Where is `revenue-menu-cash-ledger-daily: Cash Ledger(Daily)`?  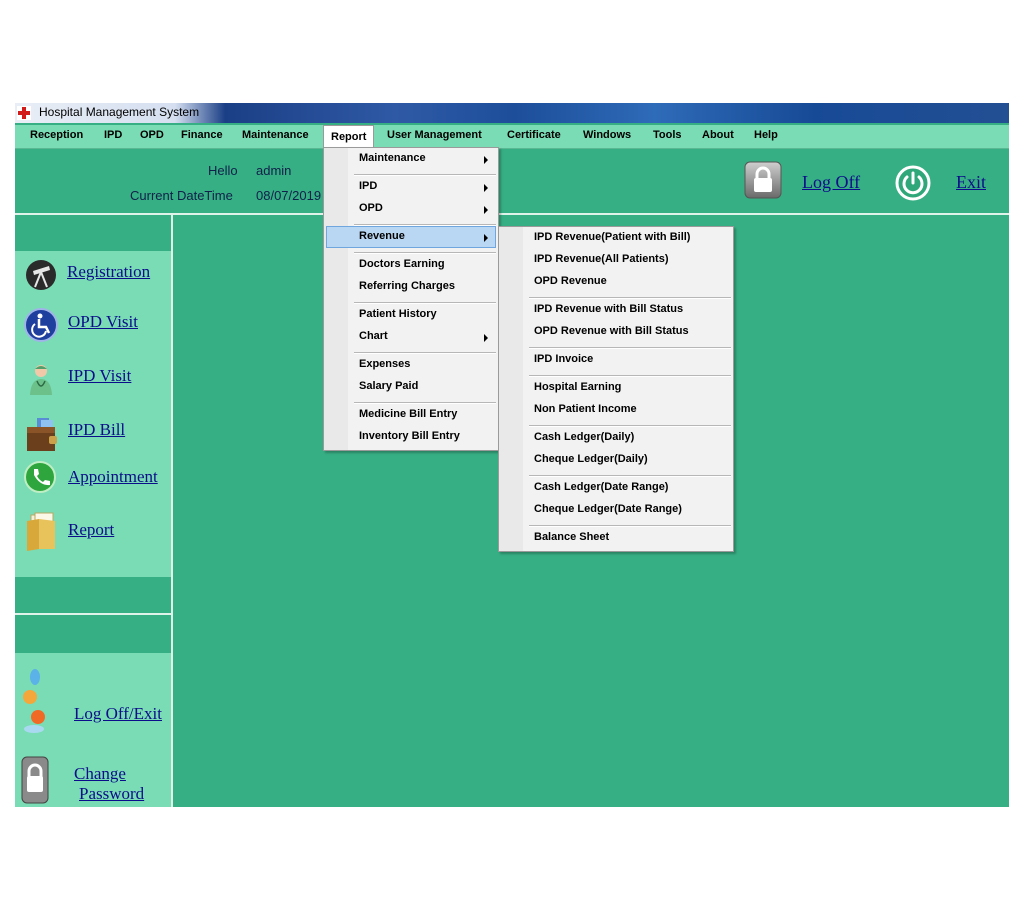
revenue-menu-cash-ledger-daily: Cash Ledger(Daily) is located at coordinates (616, 438).